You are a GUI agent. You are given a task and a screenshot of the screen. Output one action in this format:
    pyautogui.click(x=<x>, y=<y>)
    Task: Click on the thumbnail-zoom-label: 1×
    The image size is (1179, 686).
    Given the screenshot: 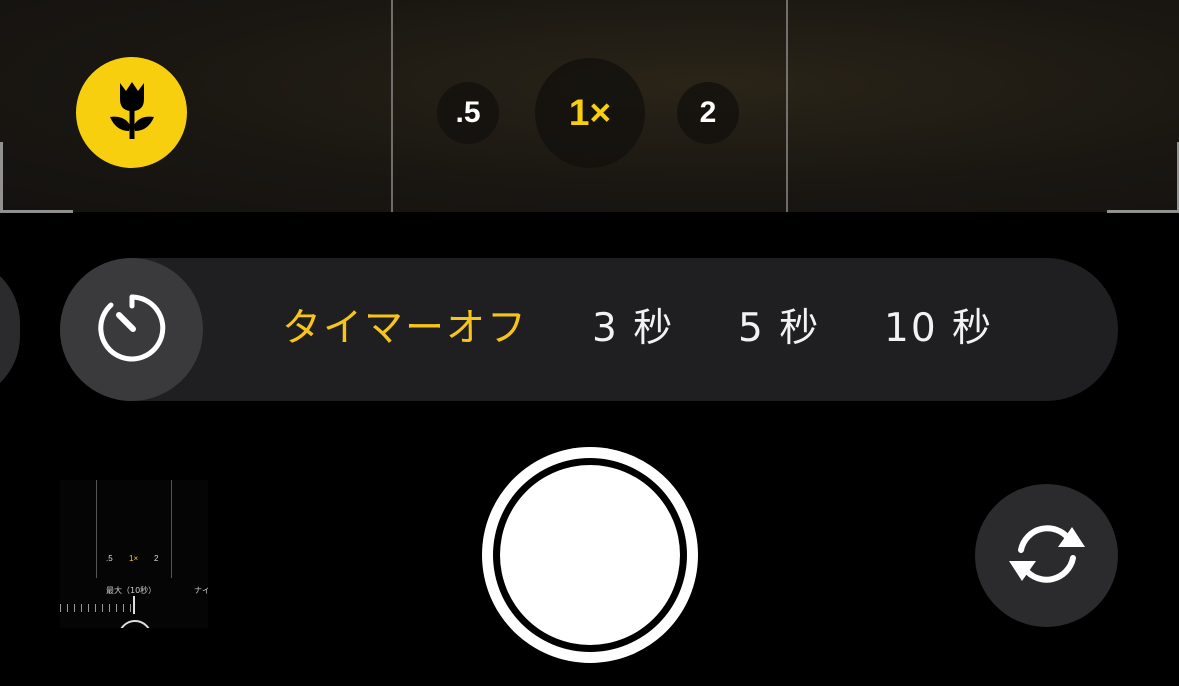 What is the action you would take?
    pyautogui.click(x=134, y=558)
    